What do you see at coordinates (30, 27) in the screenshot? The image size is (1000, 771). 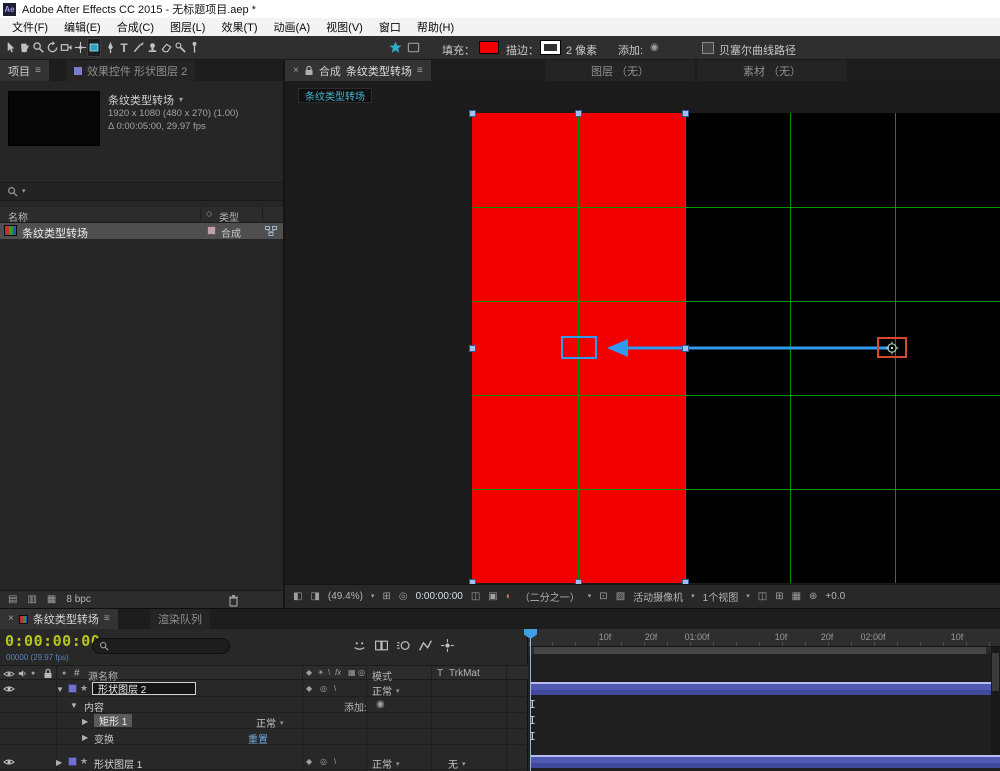 I see `menu-file: 文件(F)` at bounding box center [30, 27].